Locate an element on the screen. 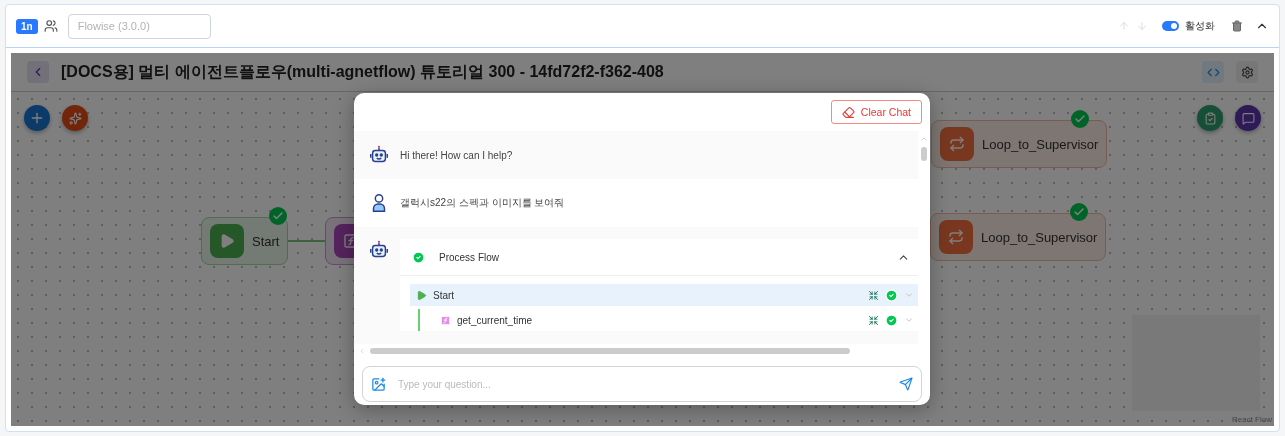 This screenshot has width=1285, height=436. flow-step: Start is located at coordinates (664, 295).